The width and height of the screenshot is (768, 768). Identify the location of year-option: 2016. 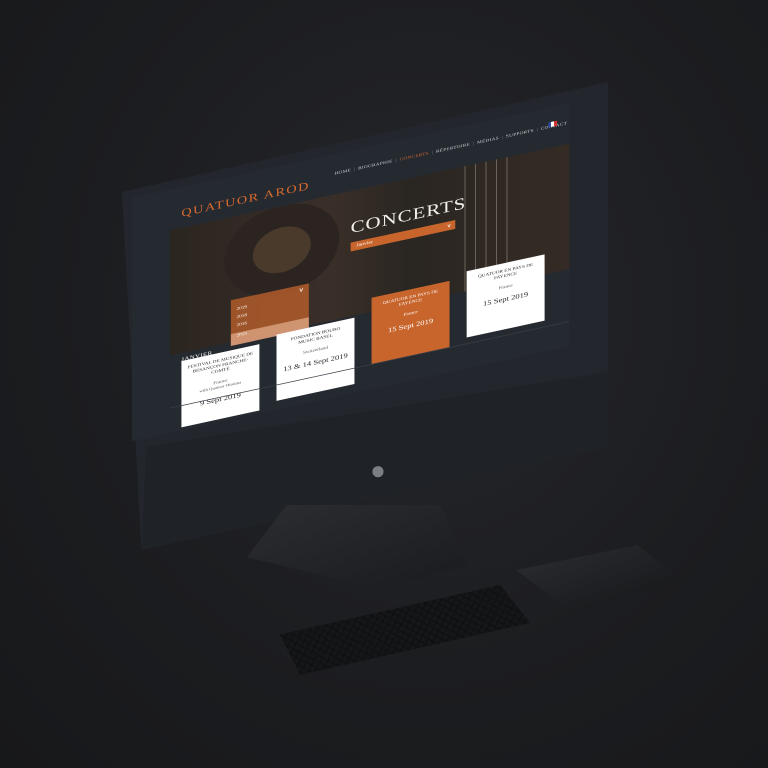
(242, 324).